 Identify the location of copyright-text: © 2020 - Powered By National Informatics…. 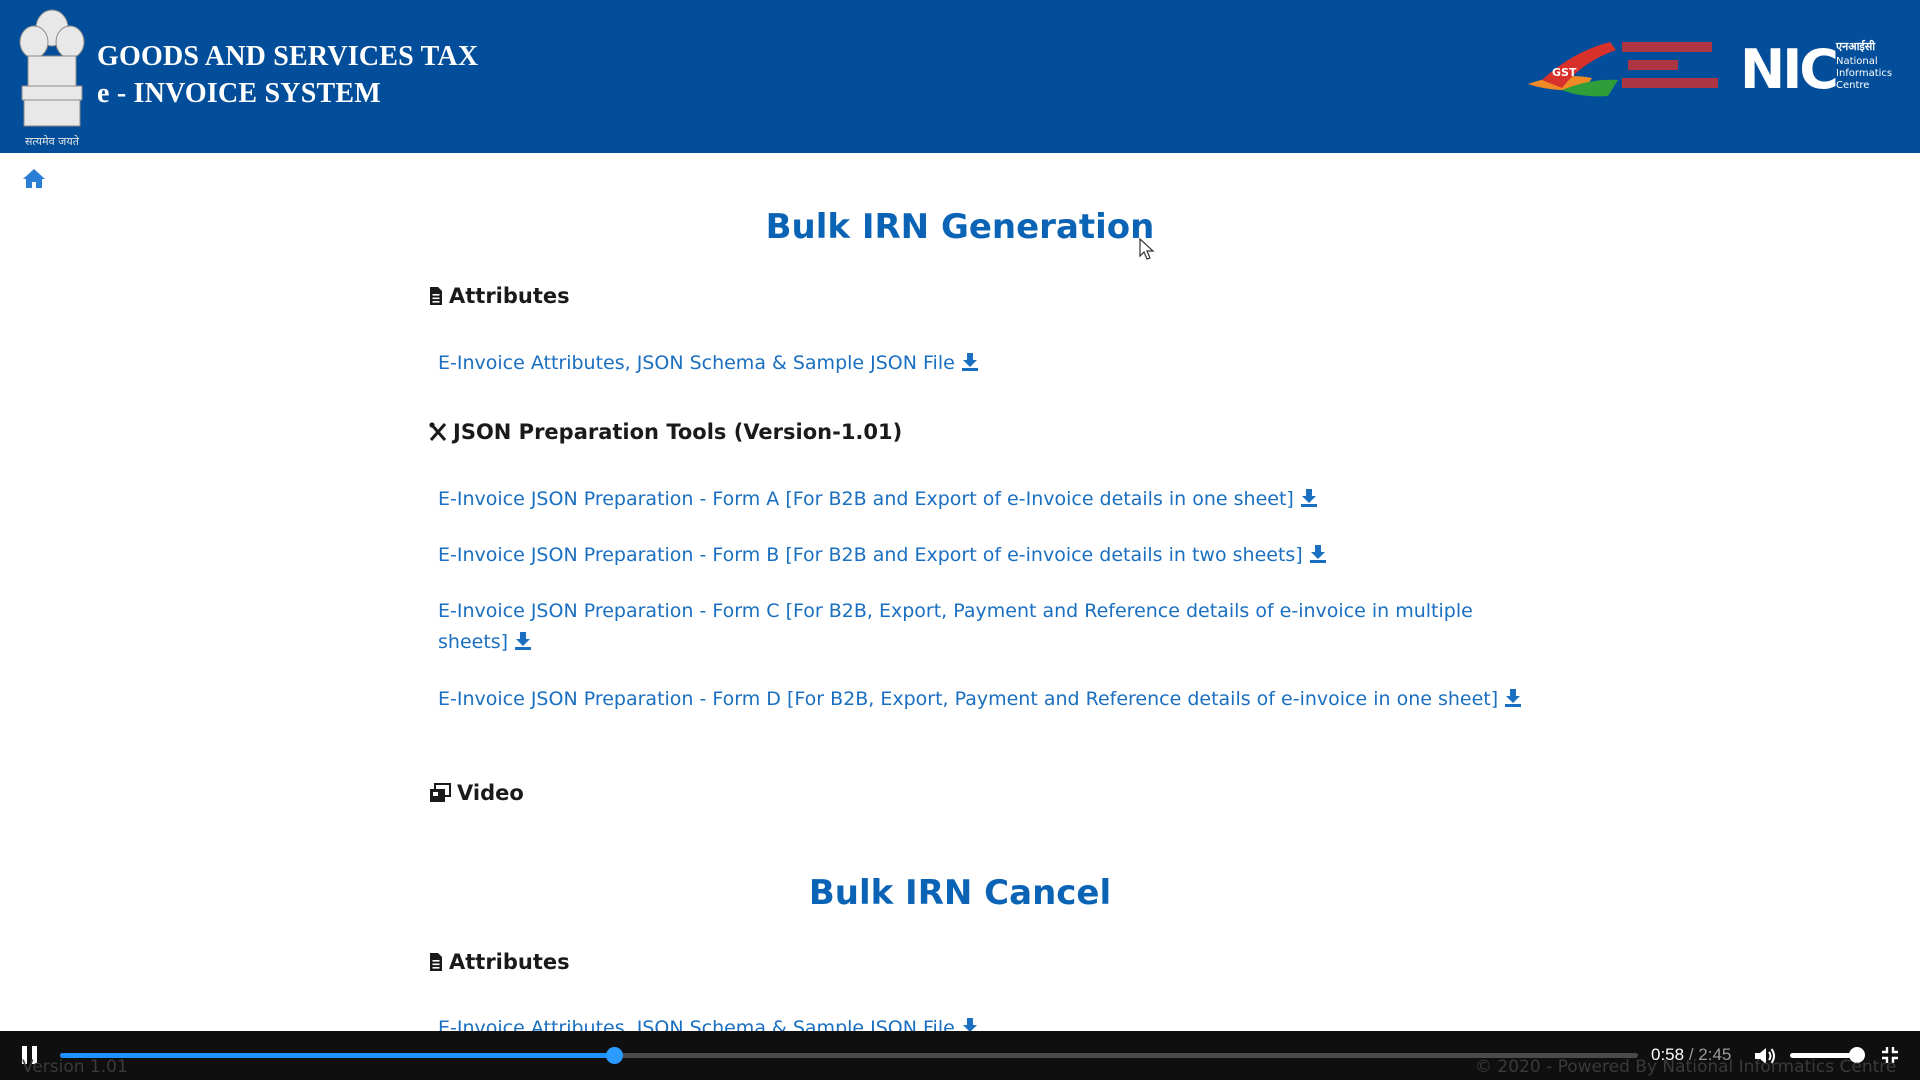
(1686, 1067).